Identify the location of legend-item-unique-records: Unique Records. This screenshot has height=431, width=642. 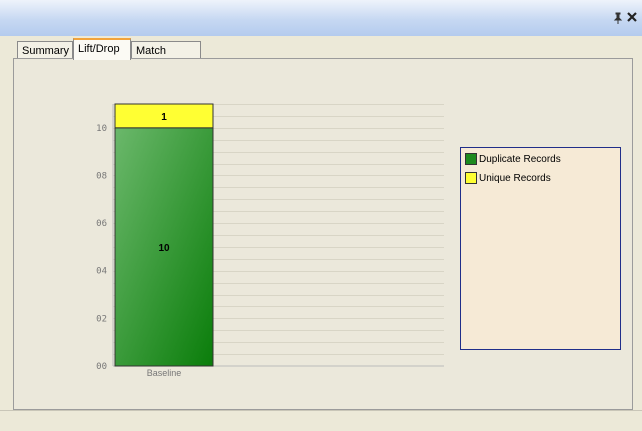
(508, 179).